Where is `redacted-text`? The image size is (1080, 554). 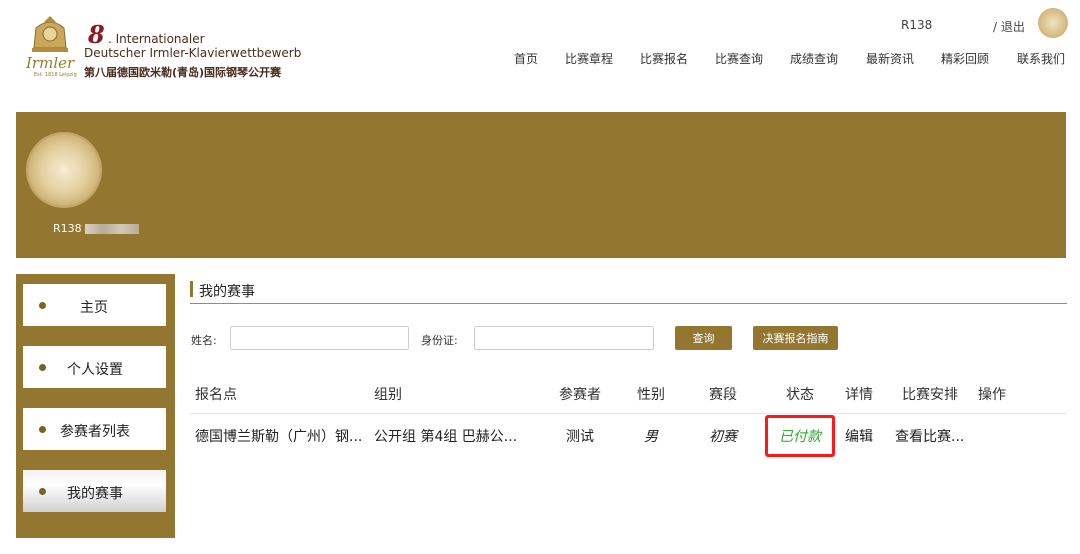
redacted-text is located at coordinates (112, 229).